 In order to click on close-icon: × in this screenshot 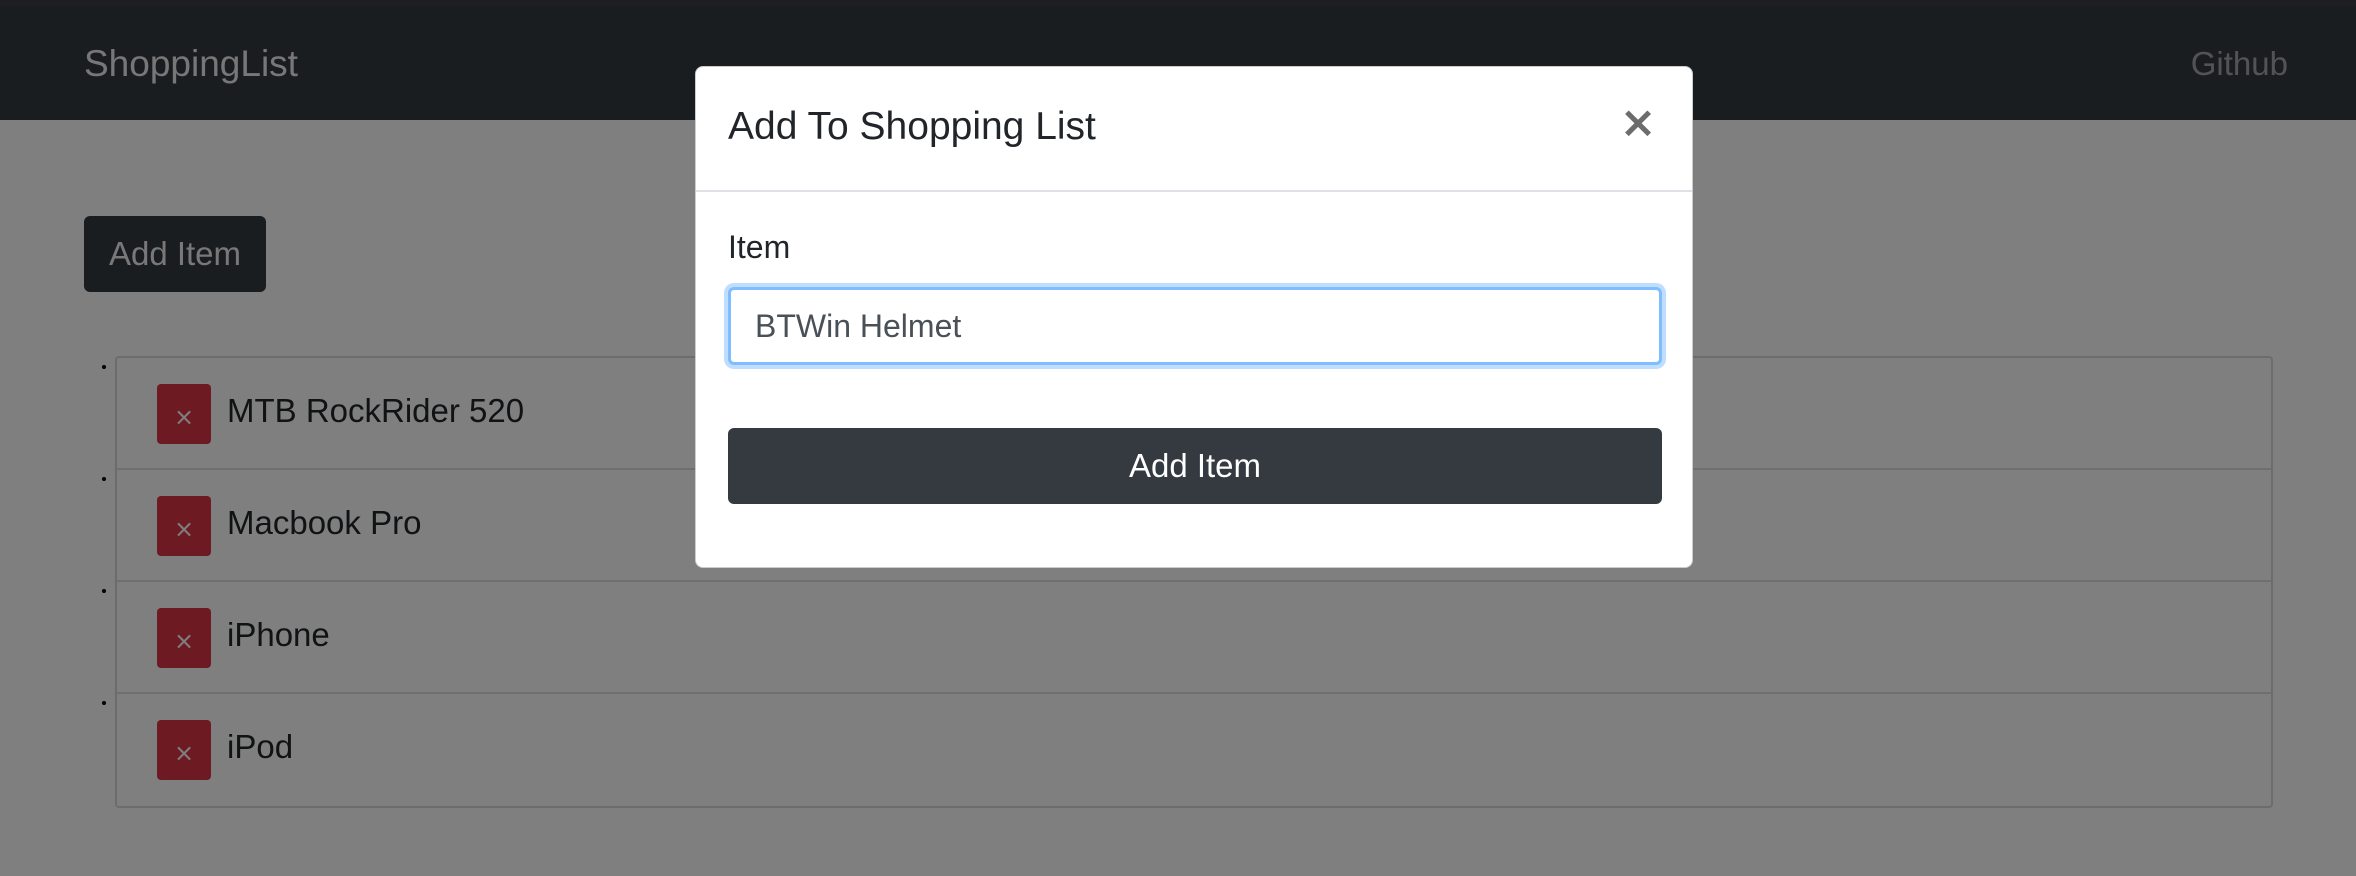, I will do `click(1638, 122)`.